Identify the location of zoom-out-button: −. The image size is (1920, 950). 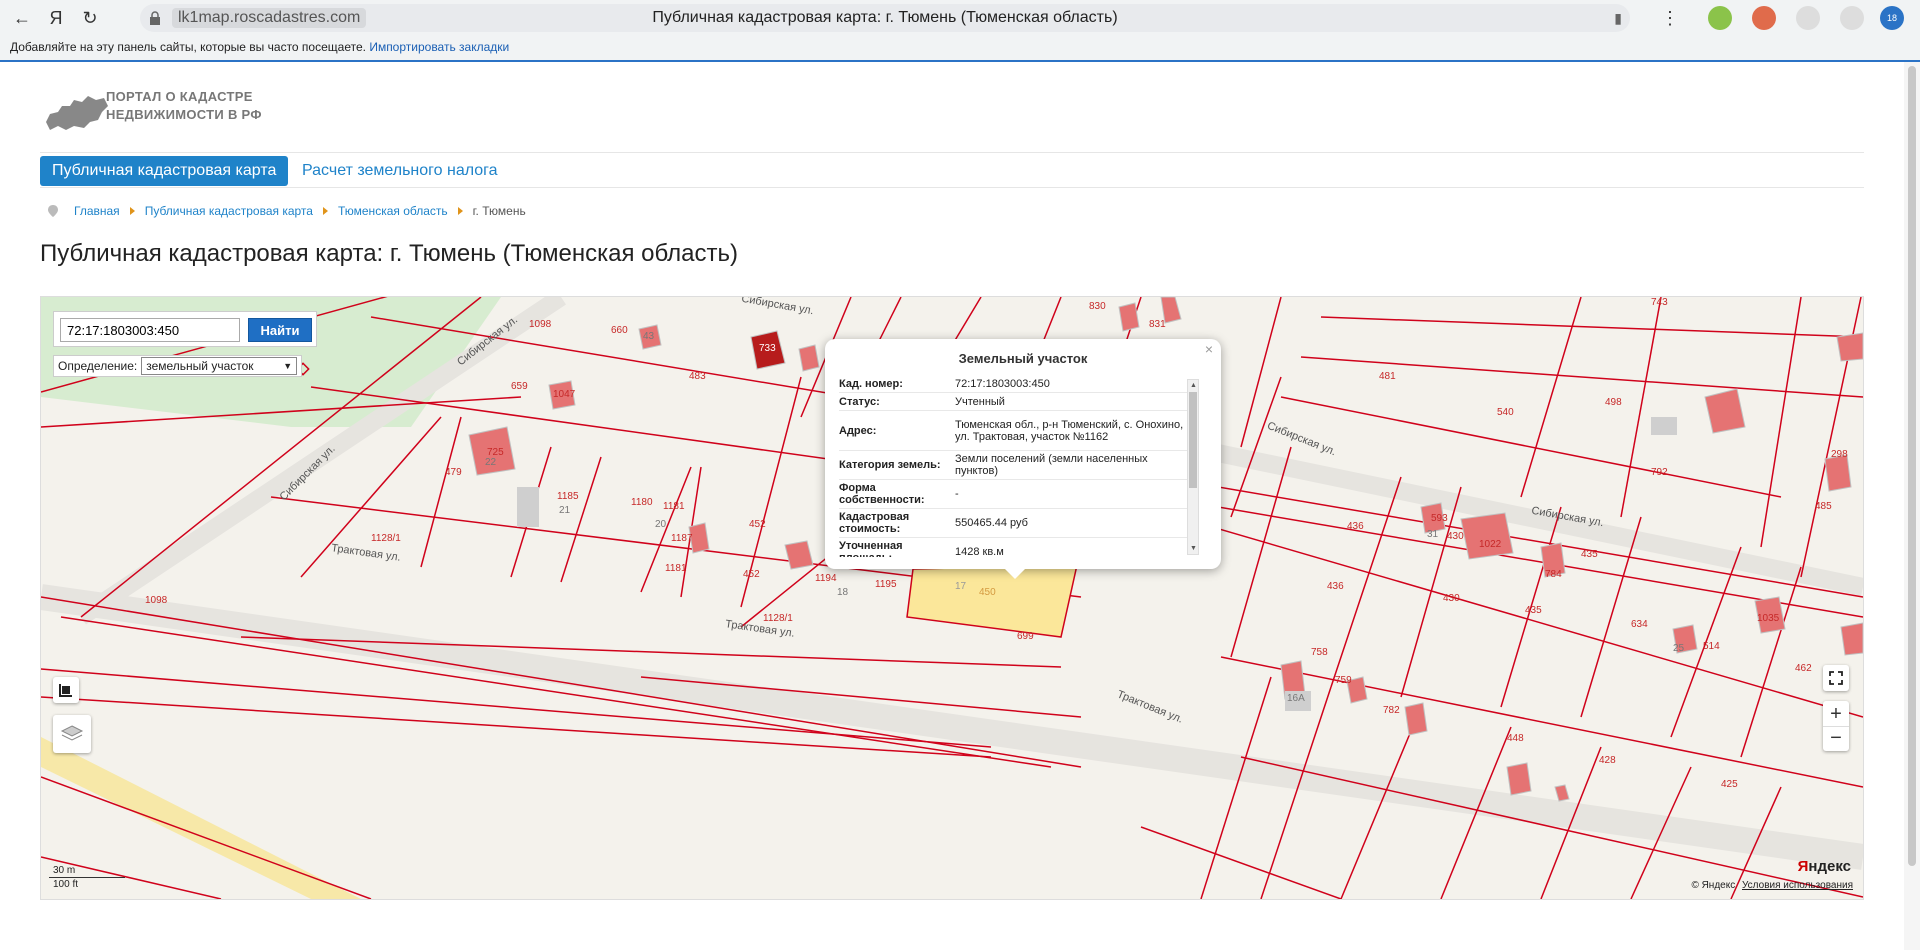
(1836, 738).